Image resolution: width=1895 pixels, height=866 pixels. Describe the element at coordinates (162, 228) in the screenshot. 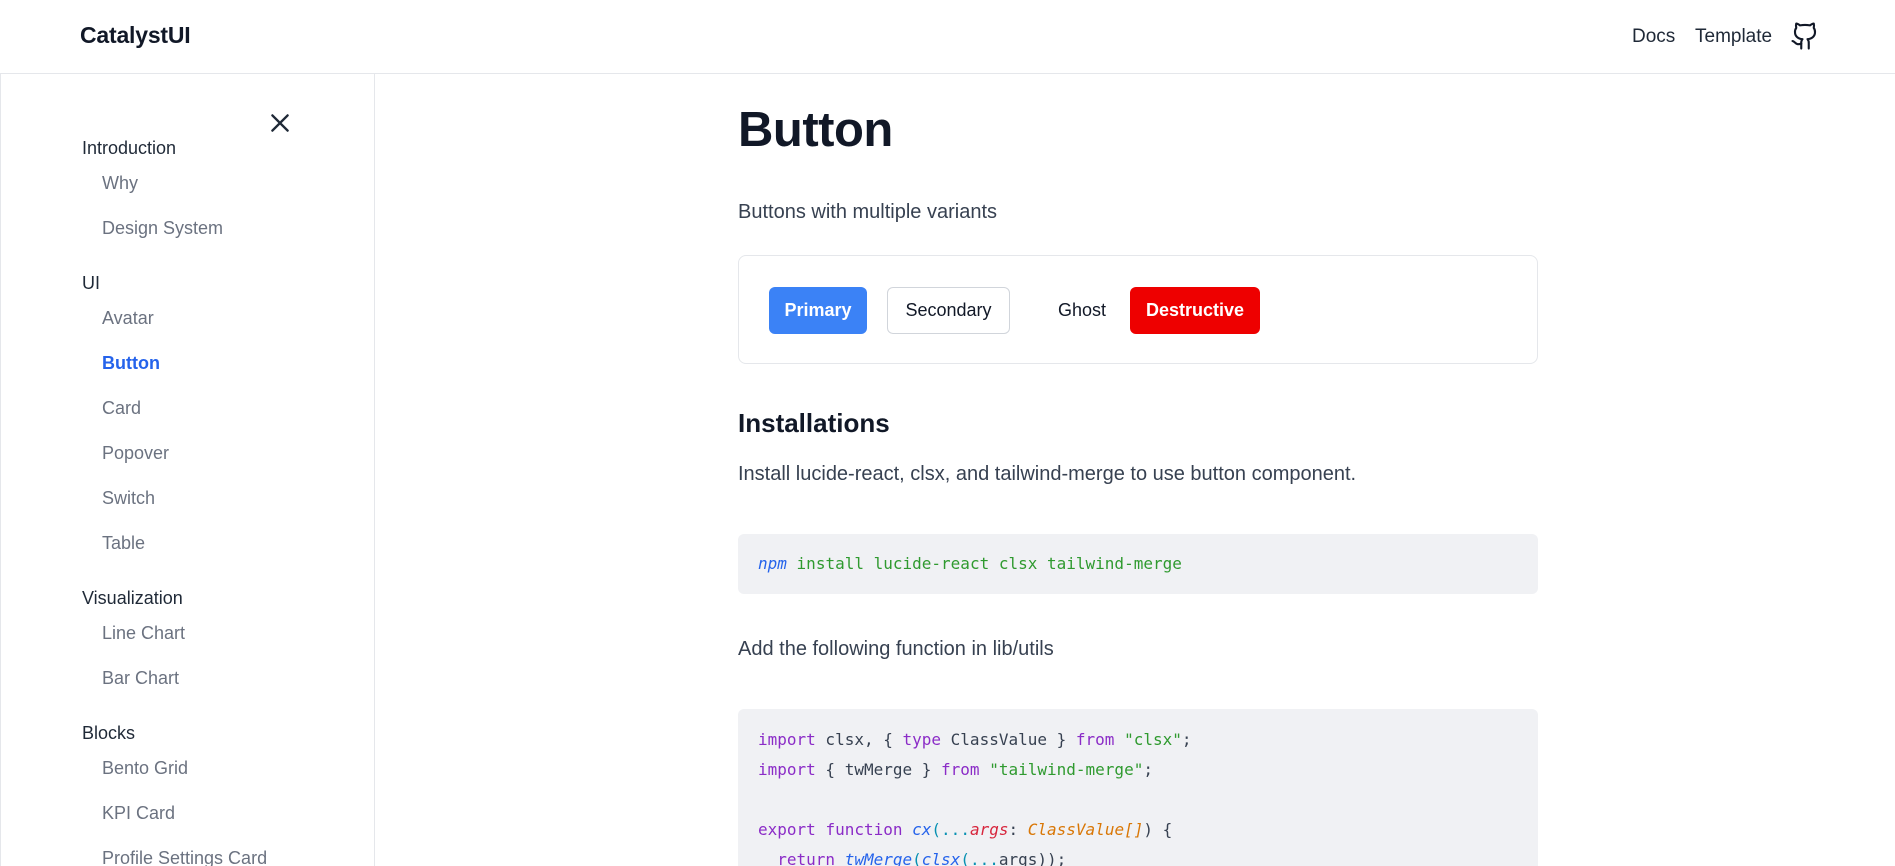

I see `sidebar-item-design-system: Design System` at that location.